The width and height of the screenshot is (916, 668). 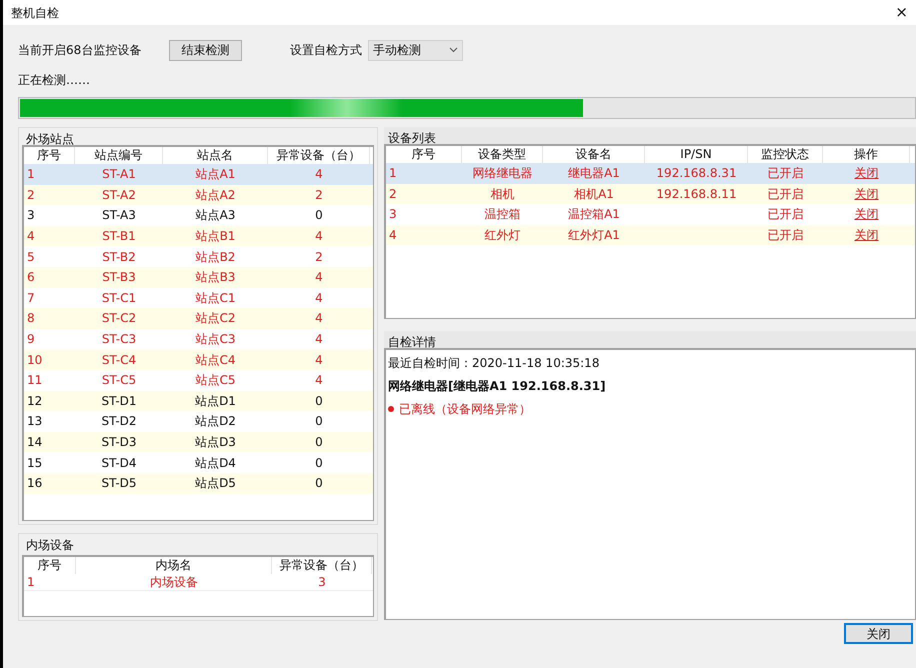 What do you see at coordinates (35, 360) in the screenshot?
I see `table-cell-text: 10` at bounding box center [35, 360].